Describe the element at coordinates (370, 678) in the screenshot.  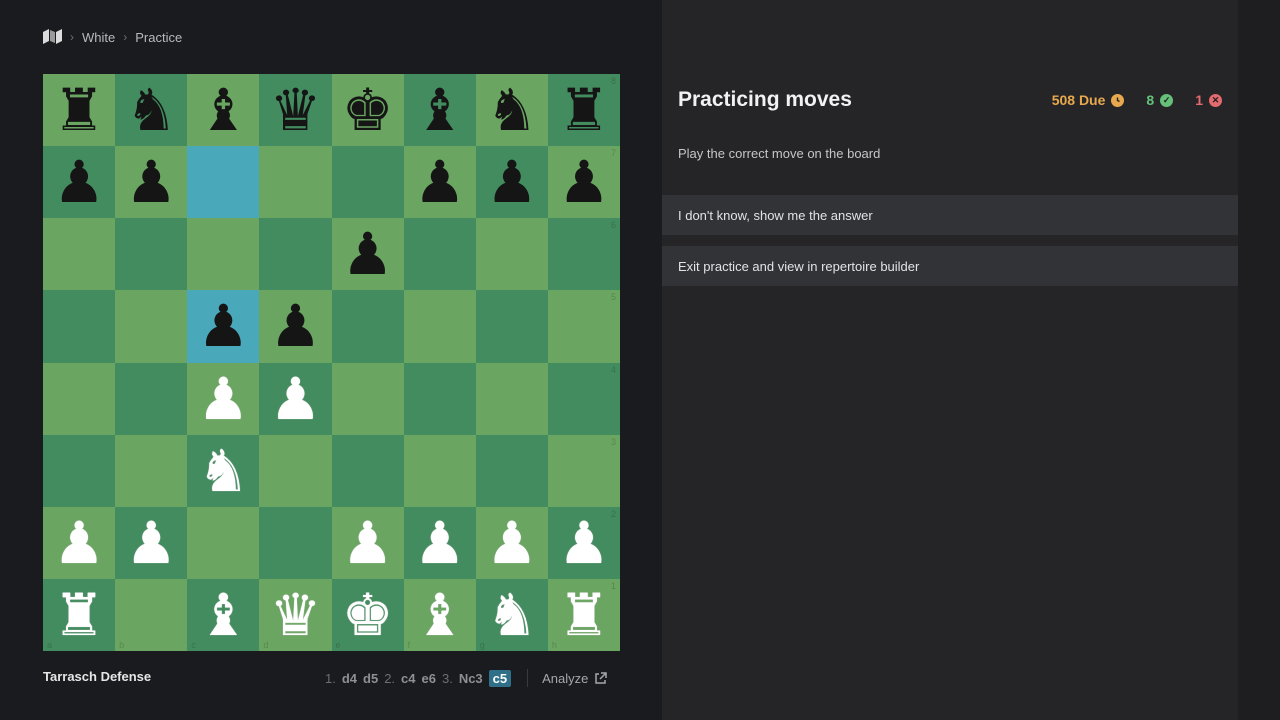
I see `move-black: d5` at that location.